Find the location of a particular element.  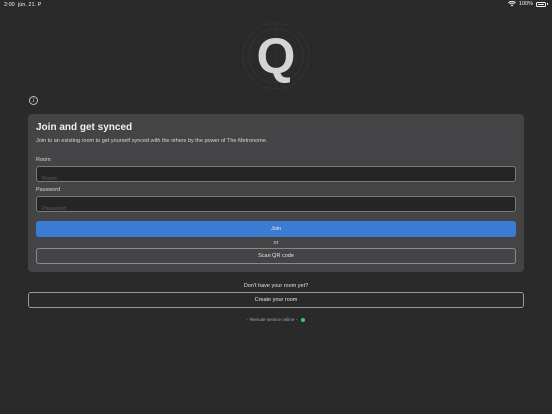

info-icon: i is located at coordinates (33, 100).